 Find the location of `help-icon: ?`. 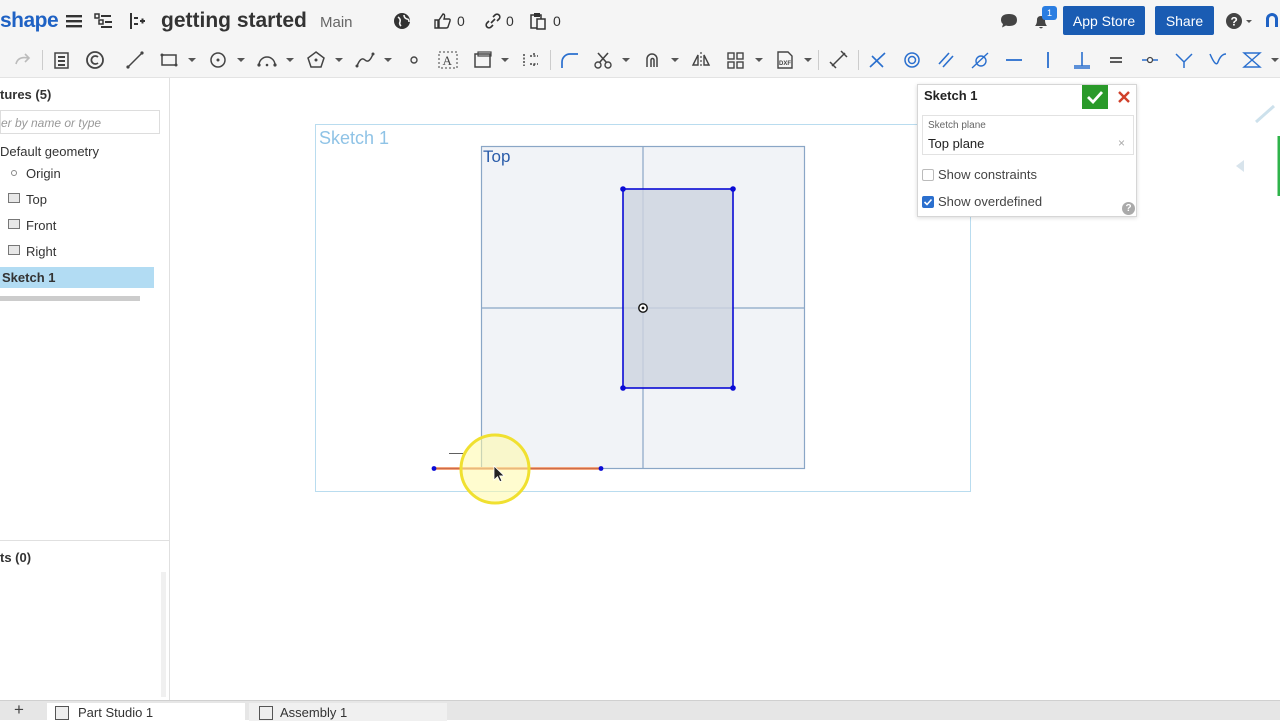

help-icon: ? is located at coordinates (1238, 21).